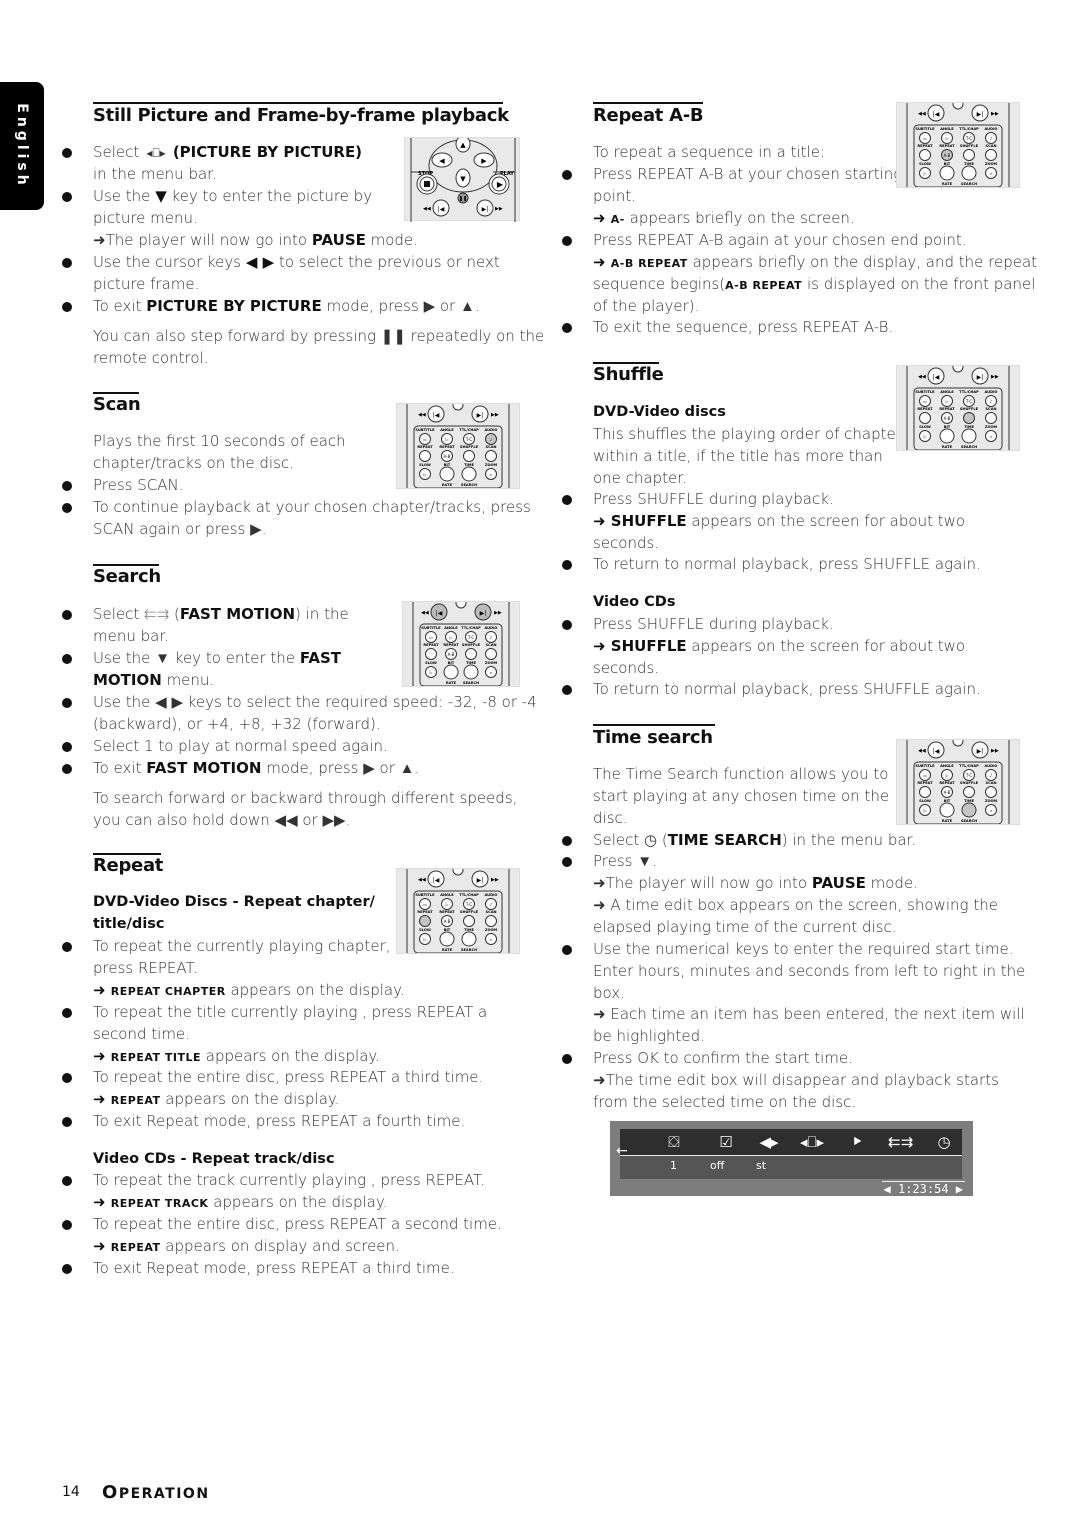 The width and height of the screenshot is (1080, 1528). Describe the element at coordinates (673, 1165) in the screenshot. I see `osd-subtitle-value: 1` at that location.